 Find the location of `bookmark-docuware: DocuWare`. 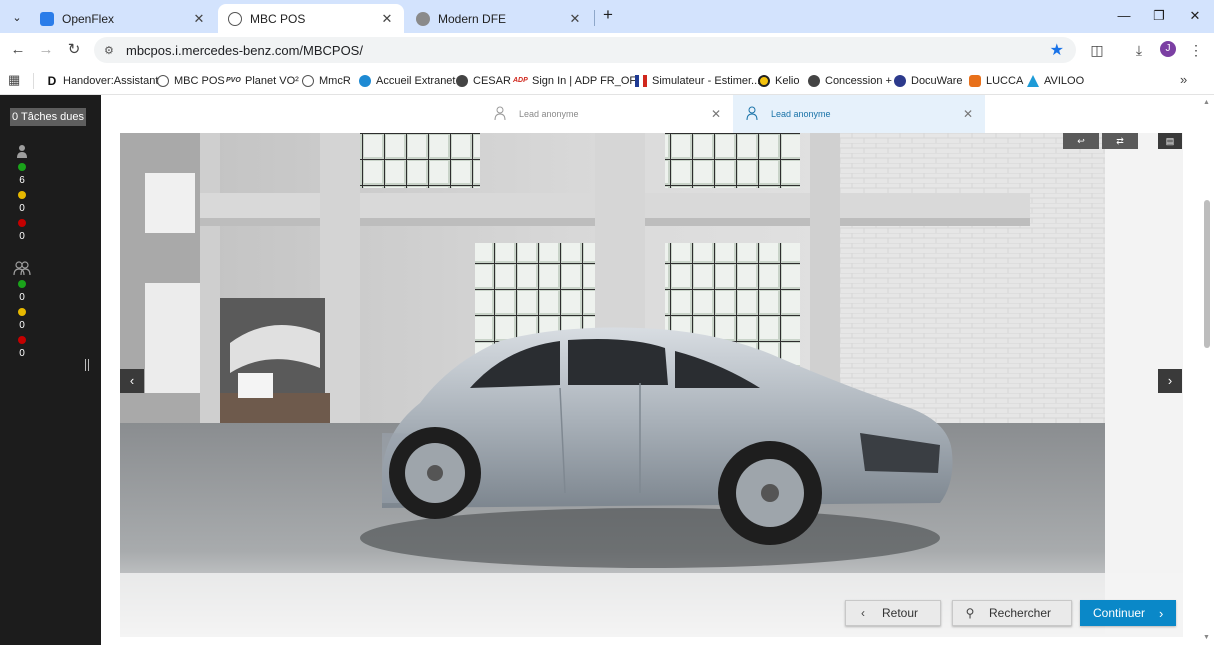

bookmark-docuware: DocuWare is located at coordinates (928, 81).